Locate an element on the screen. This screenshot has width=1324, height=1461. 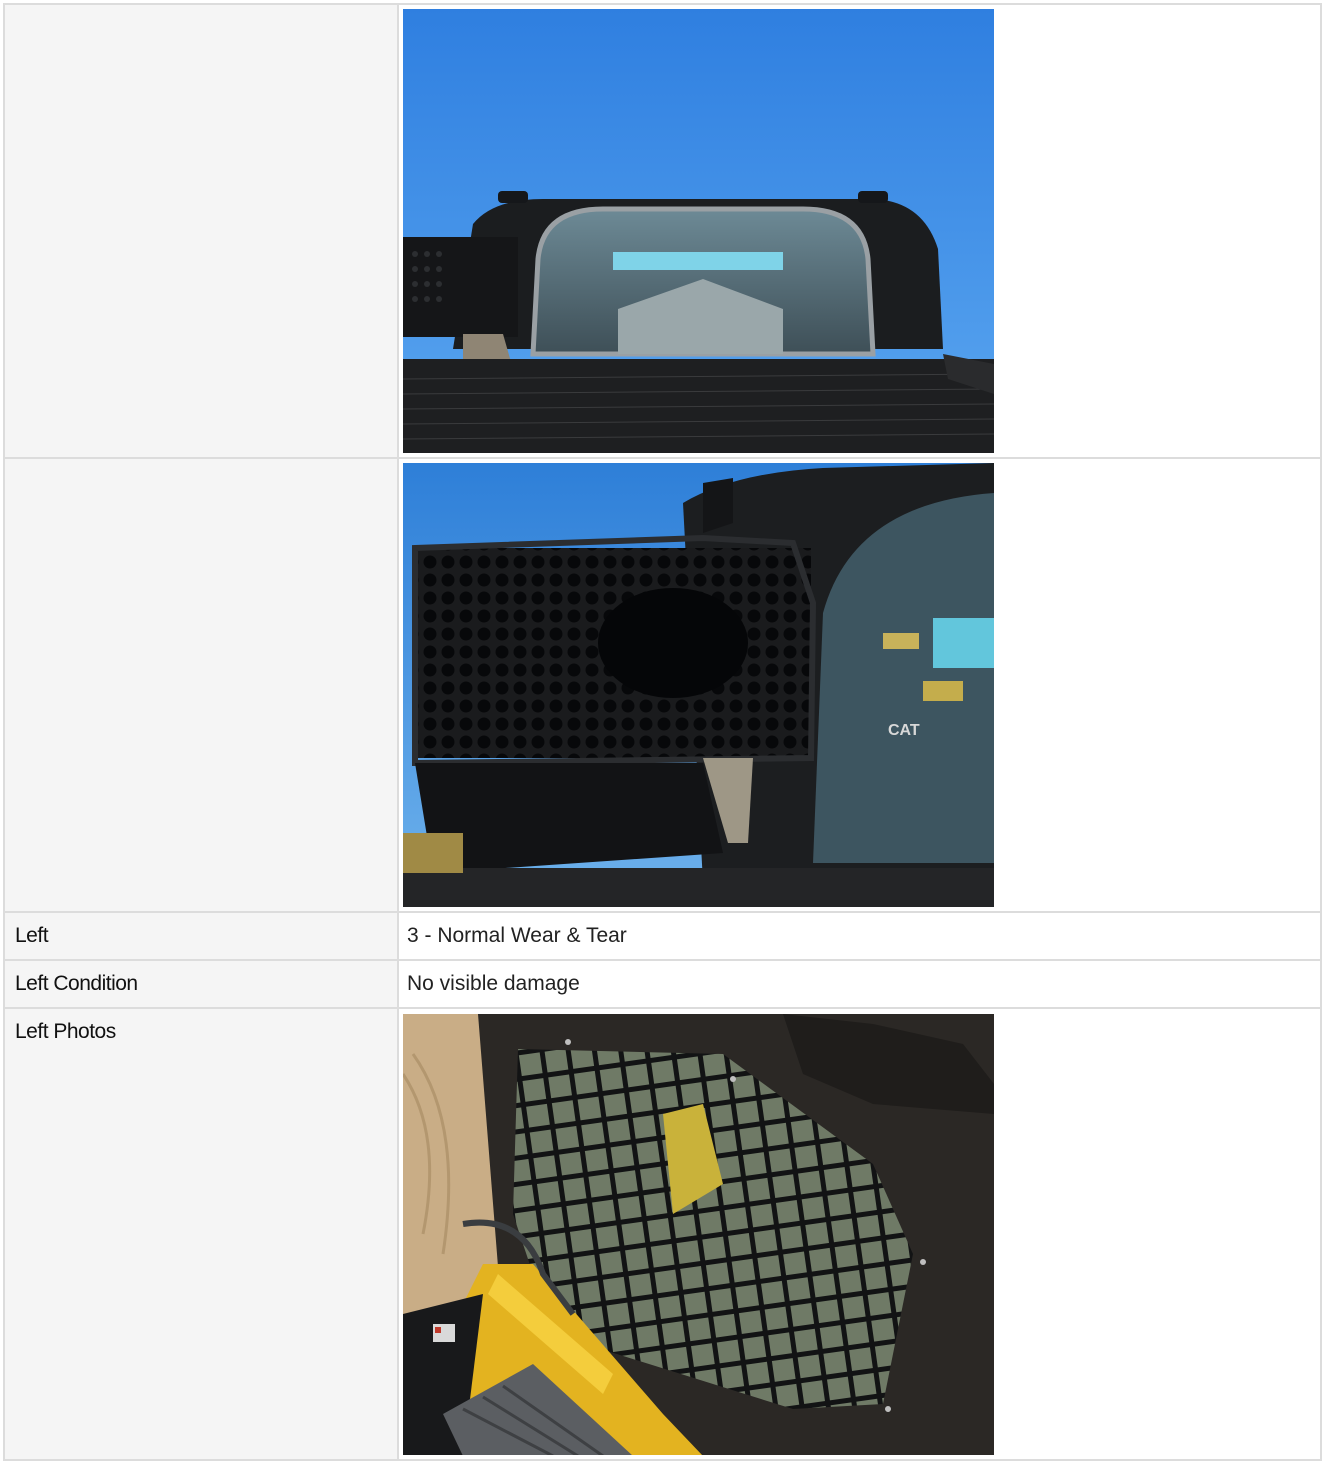
table-row: Left 3 - Normal Wear & Tear is located at coordinates (662, 936).